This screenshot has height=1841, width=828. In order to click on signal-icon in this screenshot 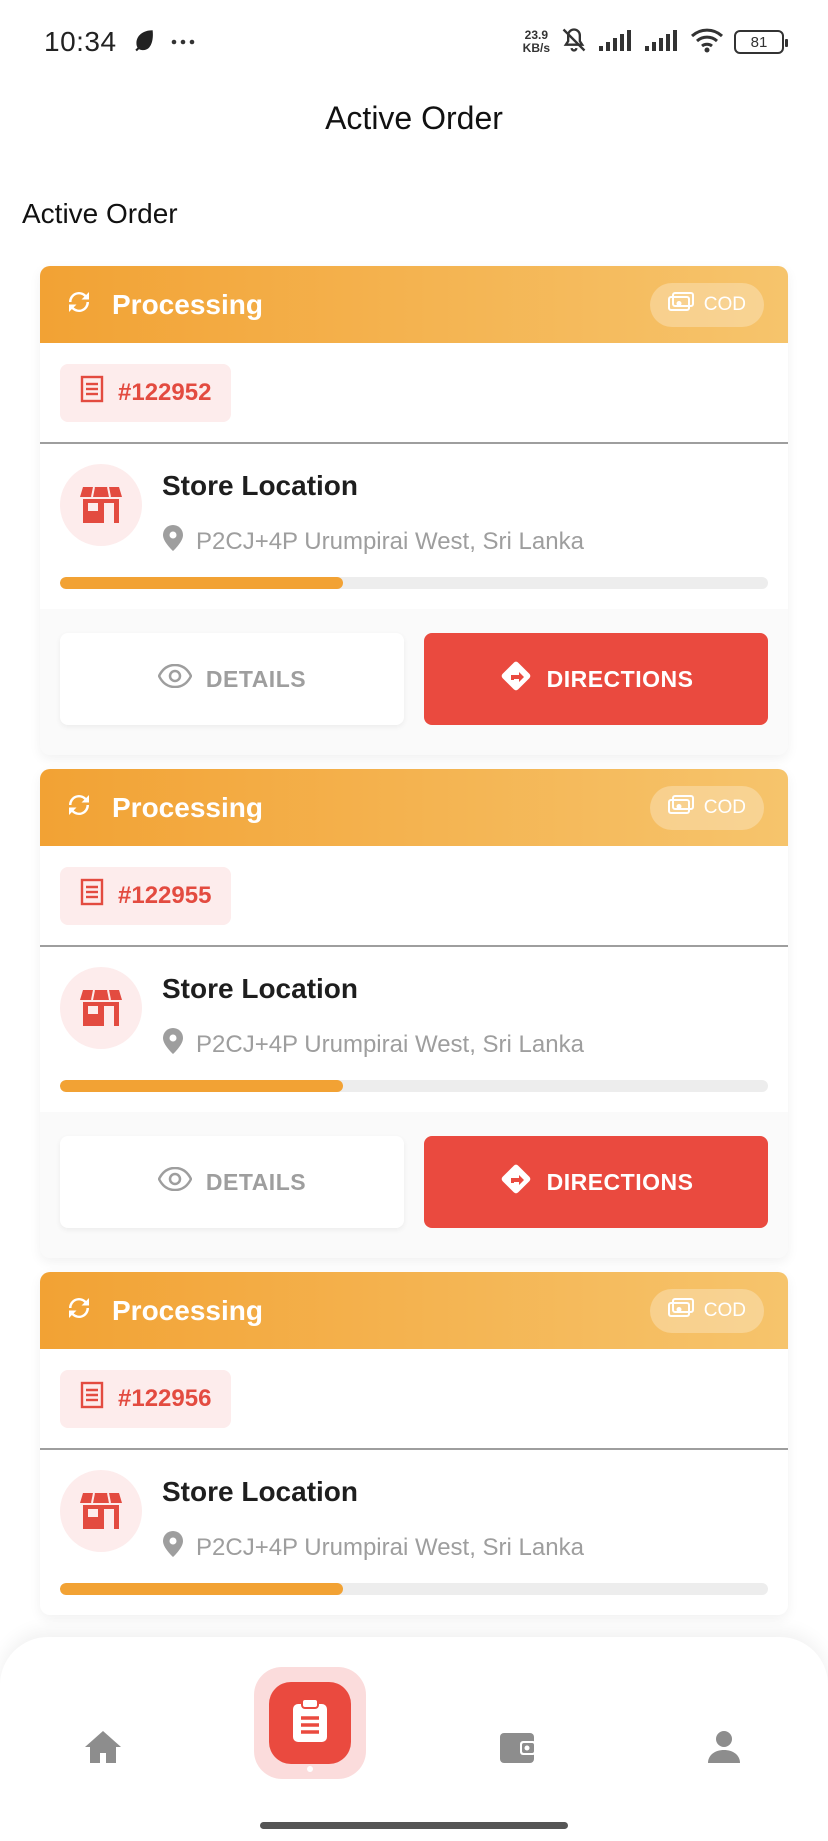, I will do `click(616, 42)`.